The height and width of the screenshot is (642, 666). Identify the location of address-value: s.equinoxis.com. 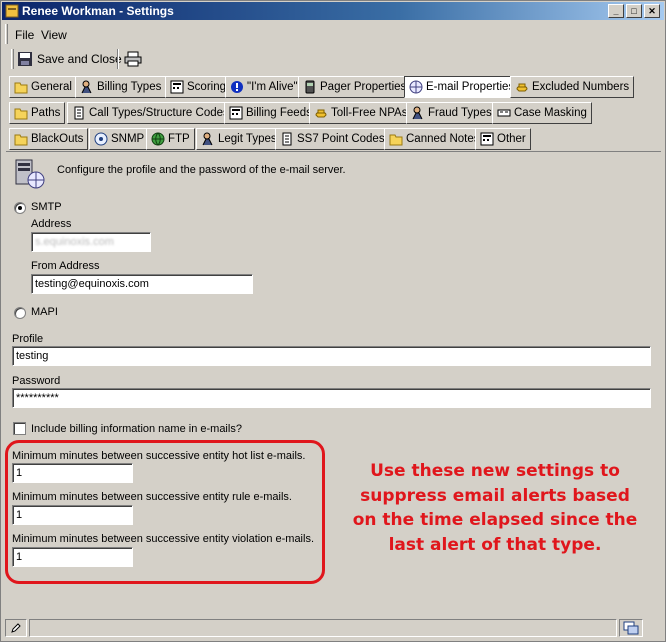
(74, 242).